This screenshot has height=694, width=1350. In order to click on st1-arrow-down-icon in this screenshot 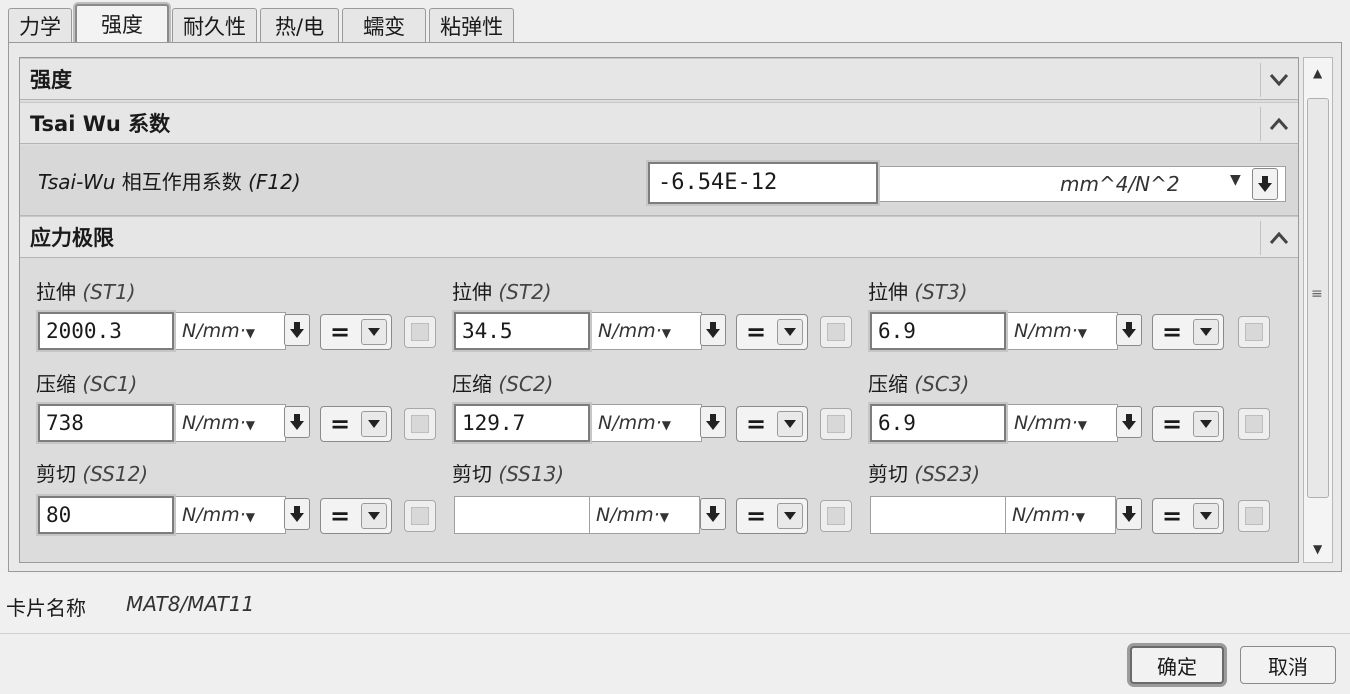, I will do `click(297, 330)`.